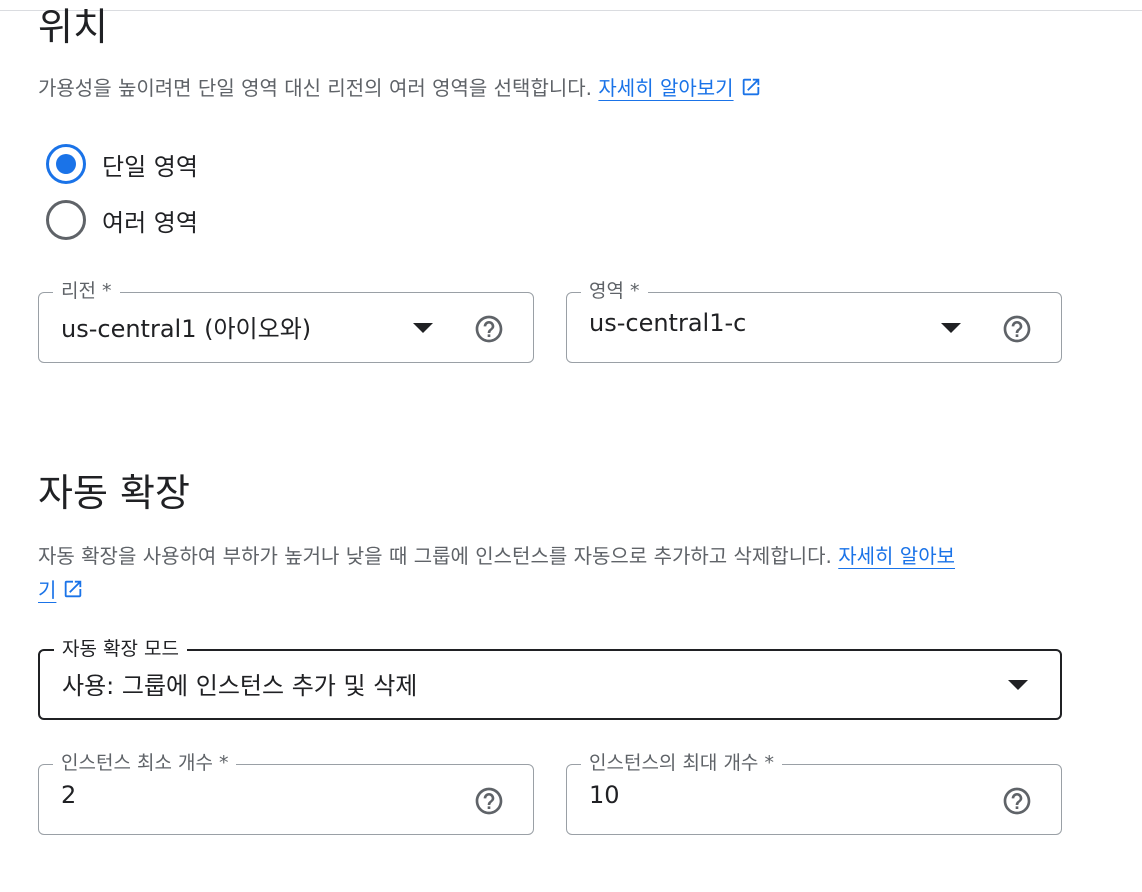 This screenshot has width=1142, height=892. Describe the element at coordinates (614, 291) in the screenshot. I see `zone-label: 영역 *` at that location.